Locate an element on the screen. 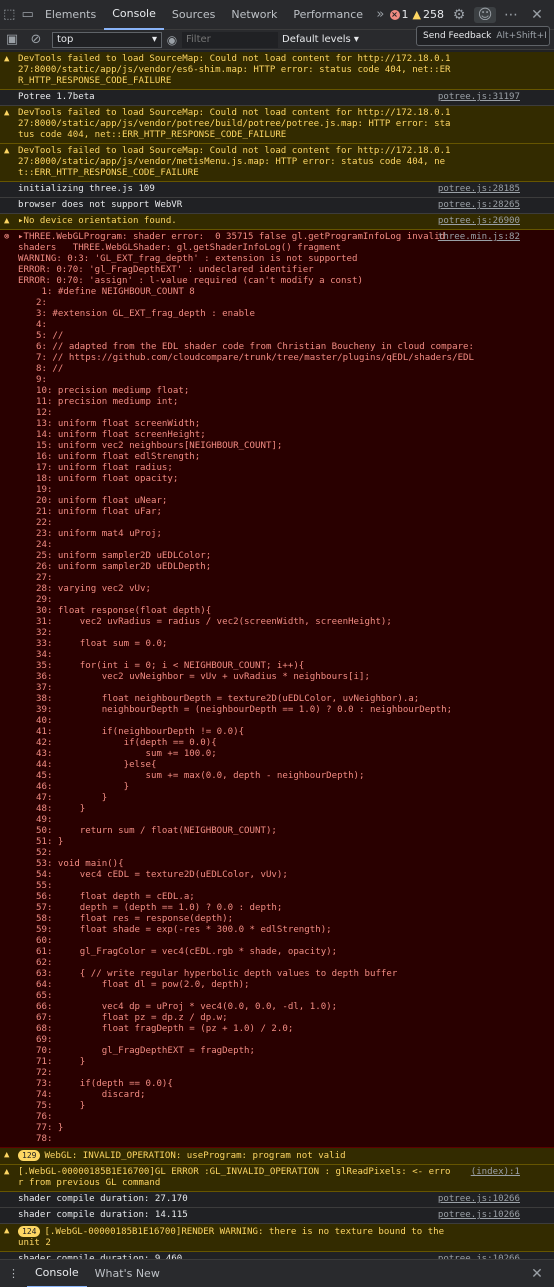  clear-console-icon: ⊘ is located at coordinates (36, 40).